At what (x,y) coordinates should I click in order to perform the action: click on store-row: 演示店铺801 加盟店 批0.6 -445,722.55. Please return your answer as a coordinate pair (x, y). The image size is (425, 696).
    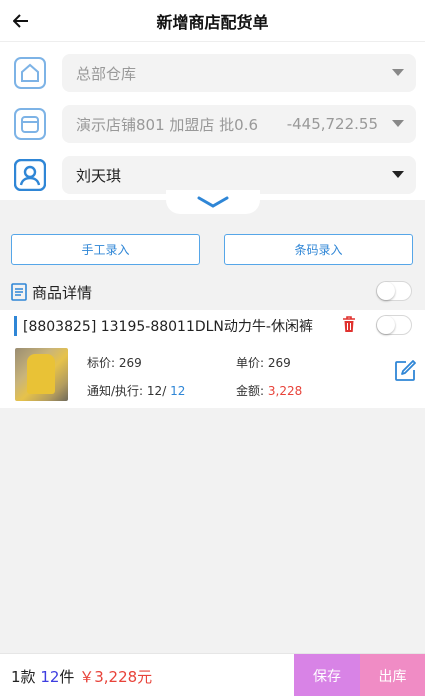
    Looking at the image, I should click on (212, 124).